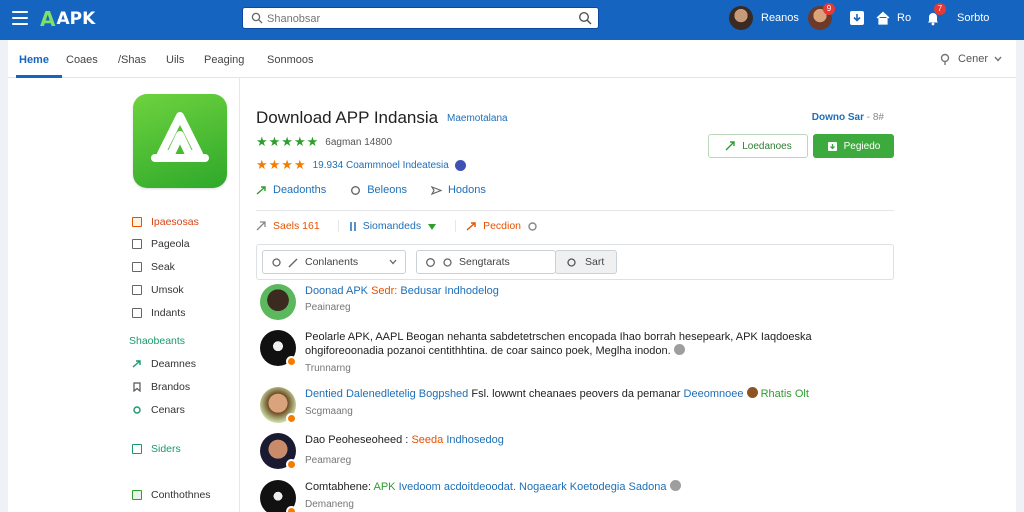  What do you see at coordinates (328, 460) in the screenshot?
I see `comment-meta: Peamareg` at bounding box center [328, 460].